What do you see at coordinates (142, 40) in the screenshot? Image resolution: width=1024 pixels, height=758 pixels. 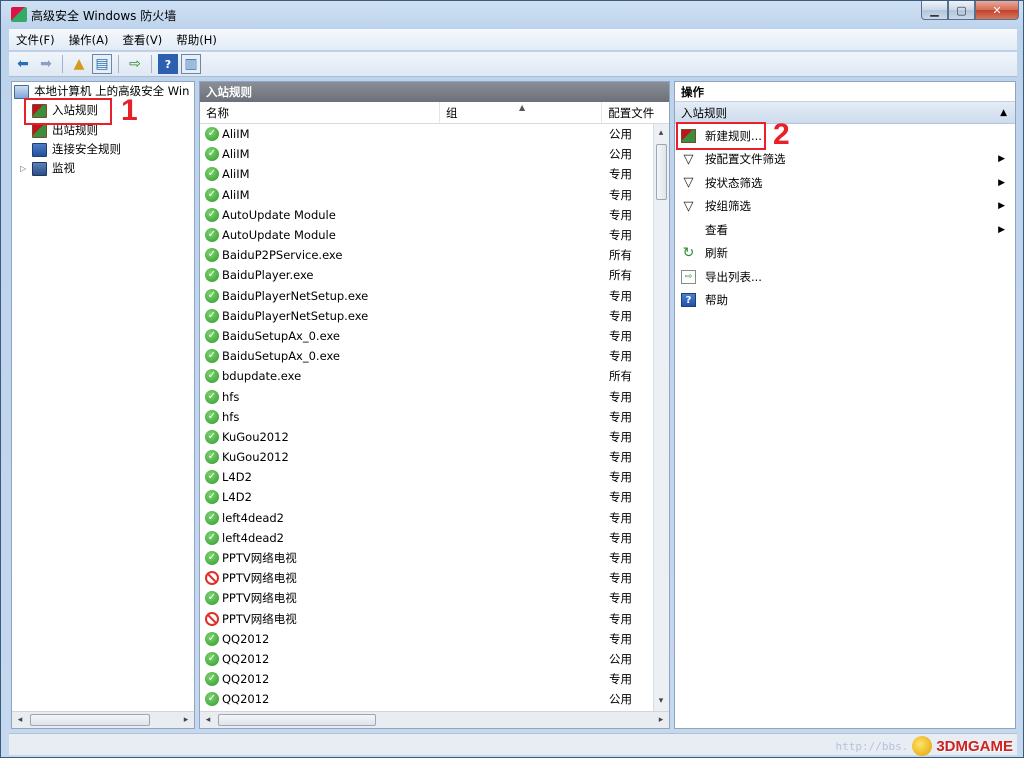 I see `menu-view: 查看(V)` at bounding box center [142, 40].